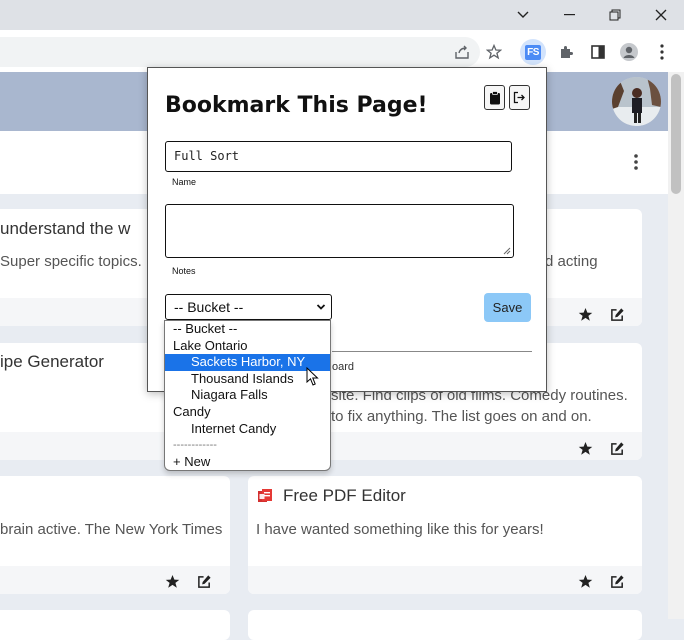 This screenshot has width=684, height=640. I want to click on side-panel-icon, so click(598, 52).